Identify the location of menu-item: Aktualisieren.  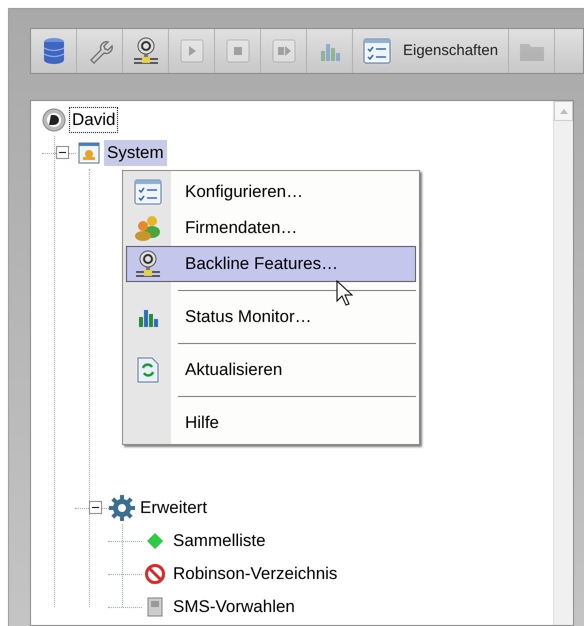
(271, 370).